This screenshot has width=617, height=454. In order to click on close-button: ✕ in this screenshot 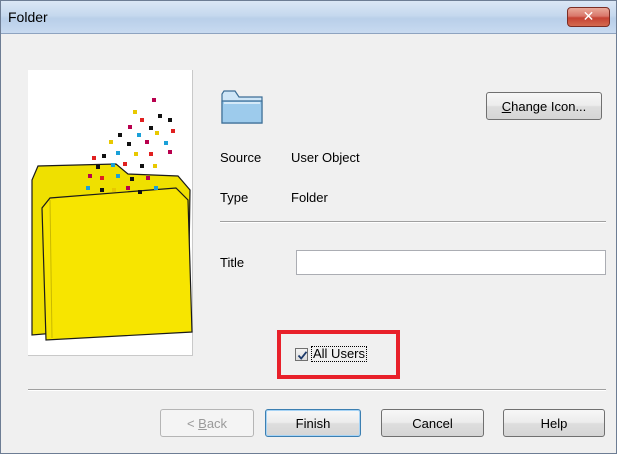, I will do `click(588, 17)`.